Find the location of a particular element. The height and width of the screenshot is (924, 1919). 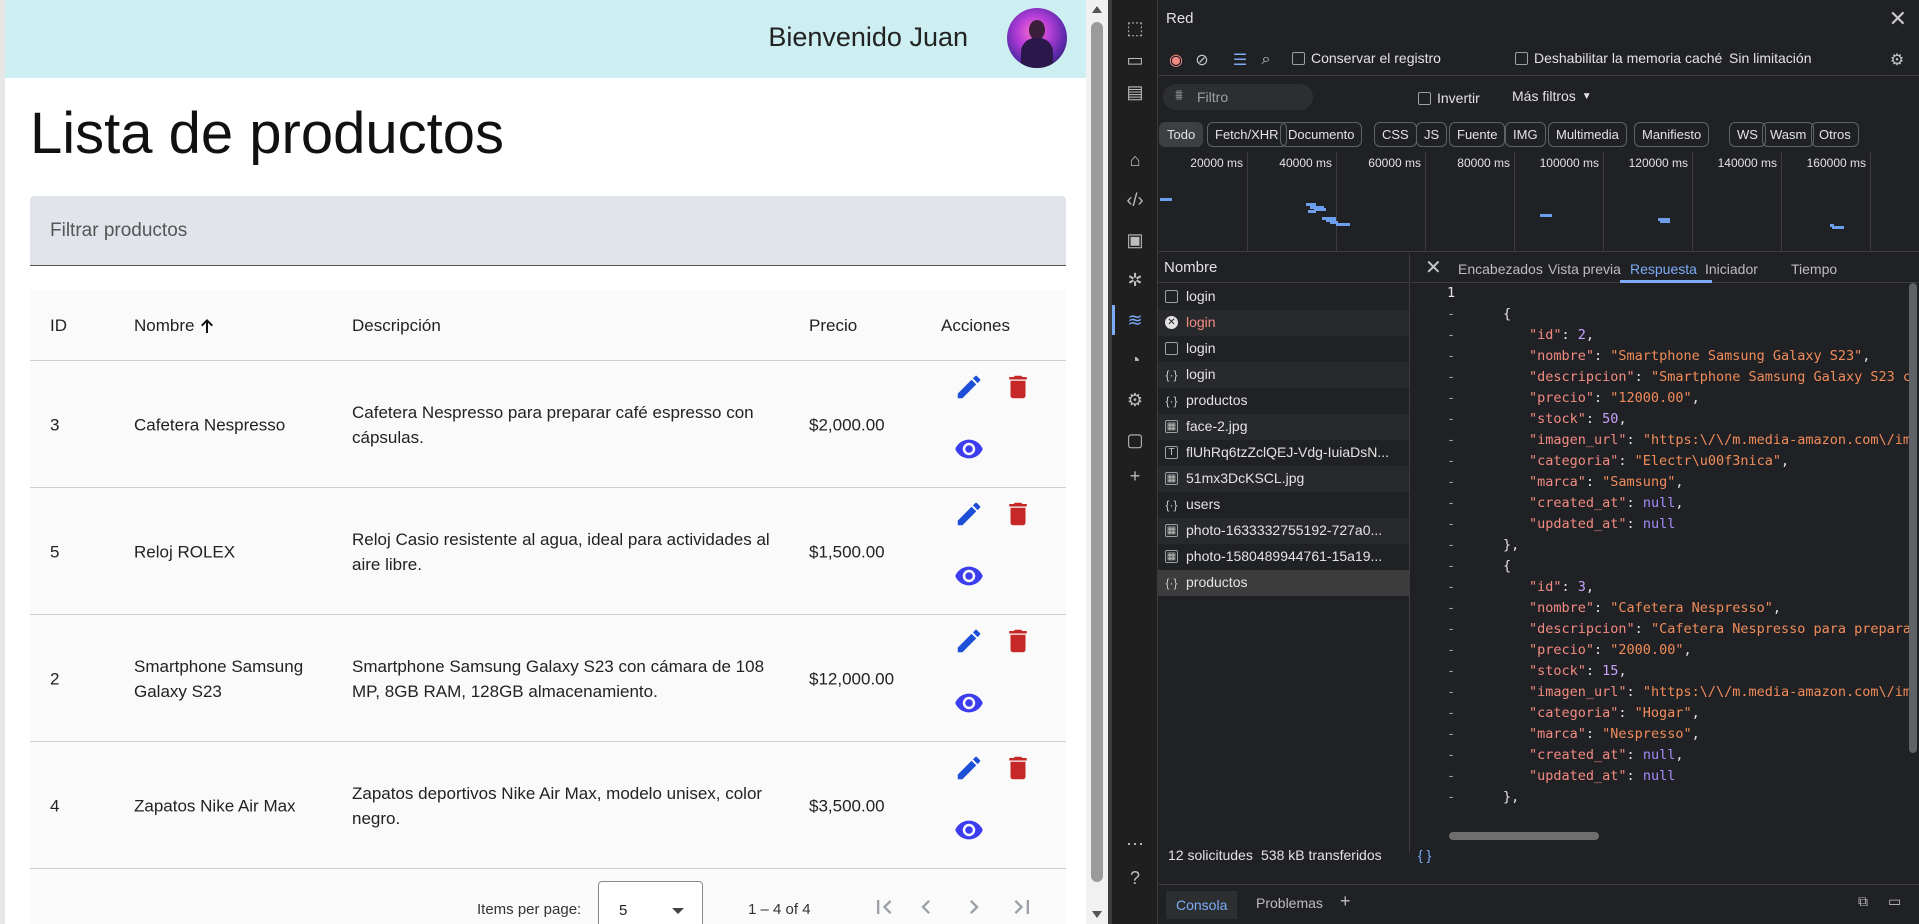

type-filter-multimedia: Multimedia is located at coordinates (1587, 134).